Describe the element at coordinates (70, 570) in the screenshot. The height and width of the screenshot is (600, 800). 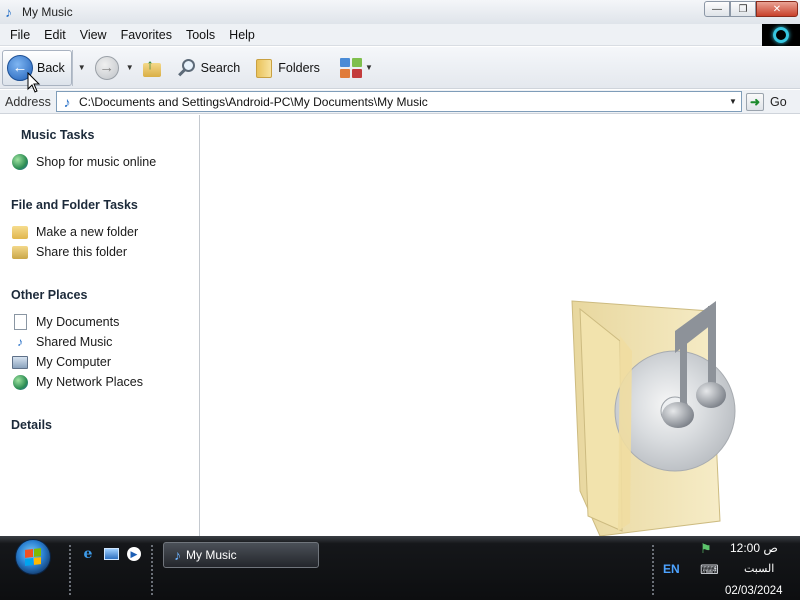
I see `quicklaunch-grip` at that location.